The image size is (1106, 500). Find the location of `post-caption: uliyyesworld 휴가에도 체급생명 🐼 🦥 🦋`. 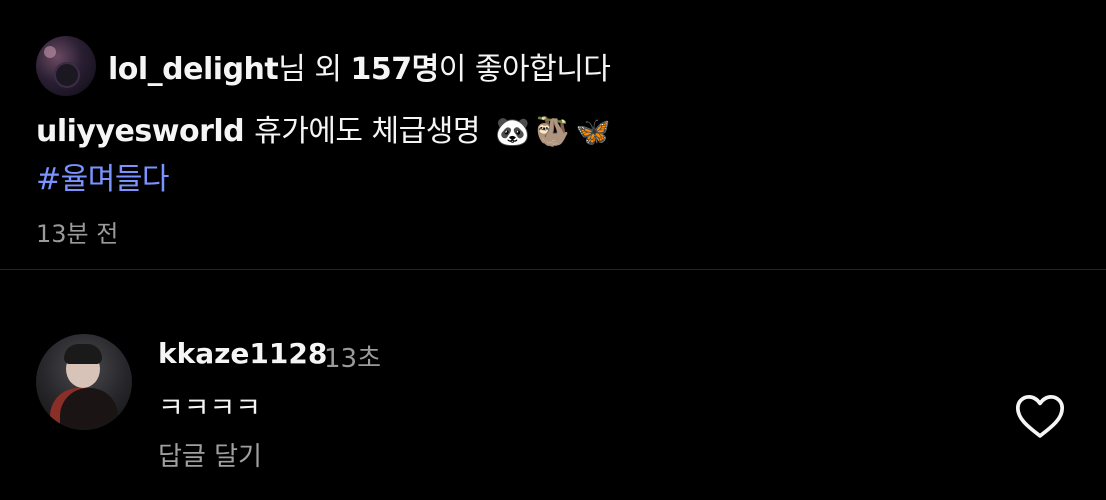

post-caption: uliyyesworld 휴가에도 체급생명 🐼 🦥 🦋 is located at coordinates (323, 128).